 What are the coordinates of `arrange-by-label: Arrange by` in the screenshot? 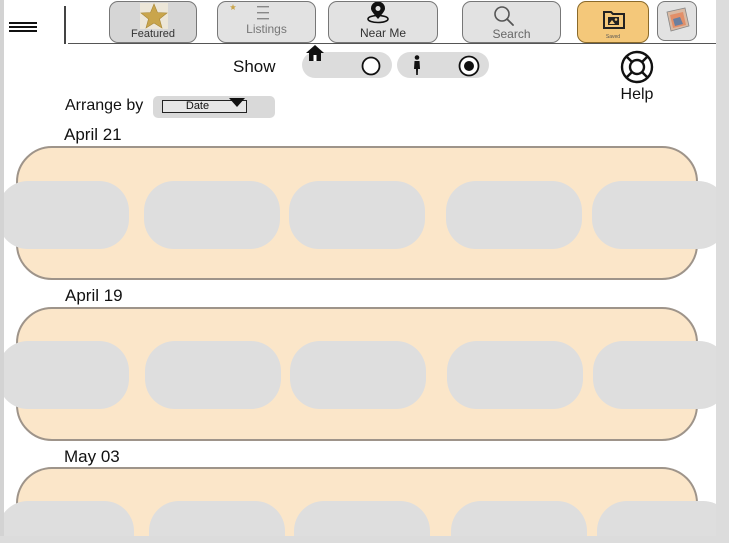 It's located at (104, 105).